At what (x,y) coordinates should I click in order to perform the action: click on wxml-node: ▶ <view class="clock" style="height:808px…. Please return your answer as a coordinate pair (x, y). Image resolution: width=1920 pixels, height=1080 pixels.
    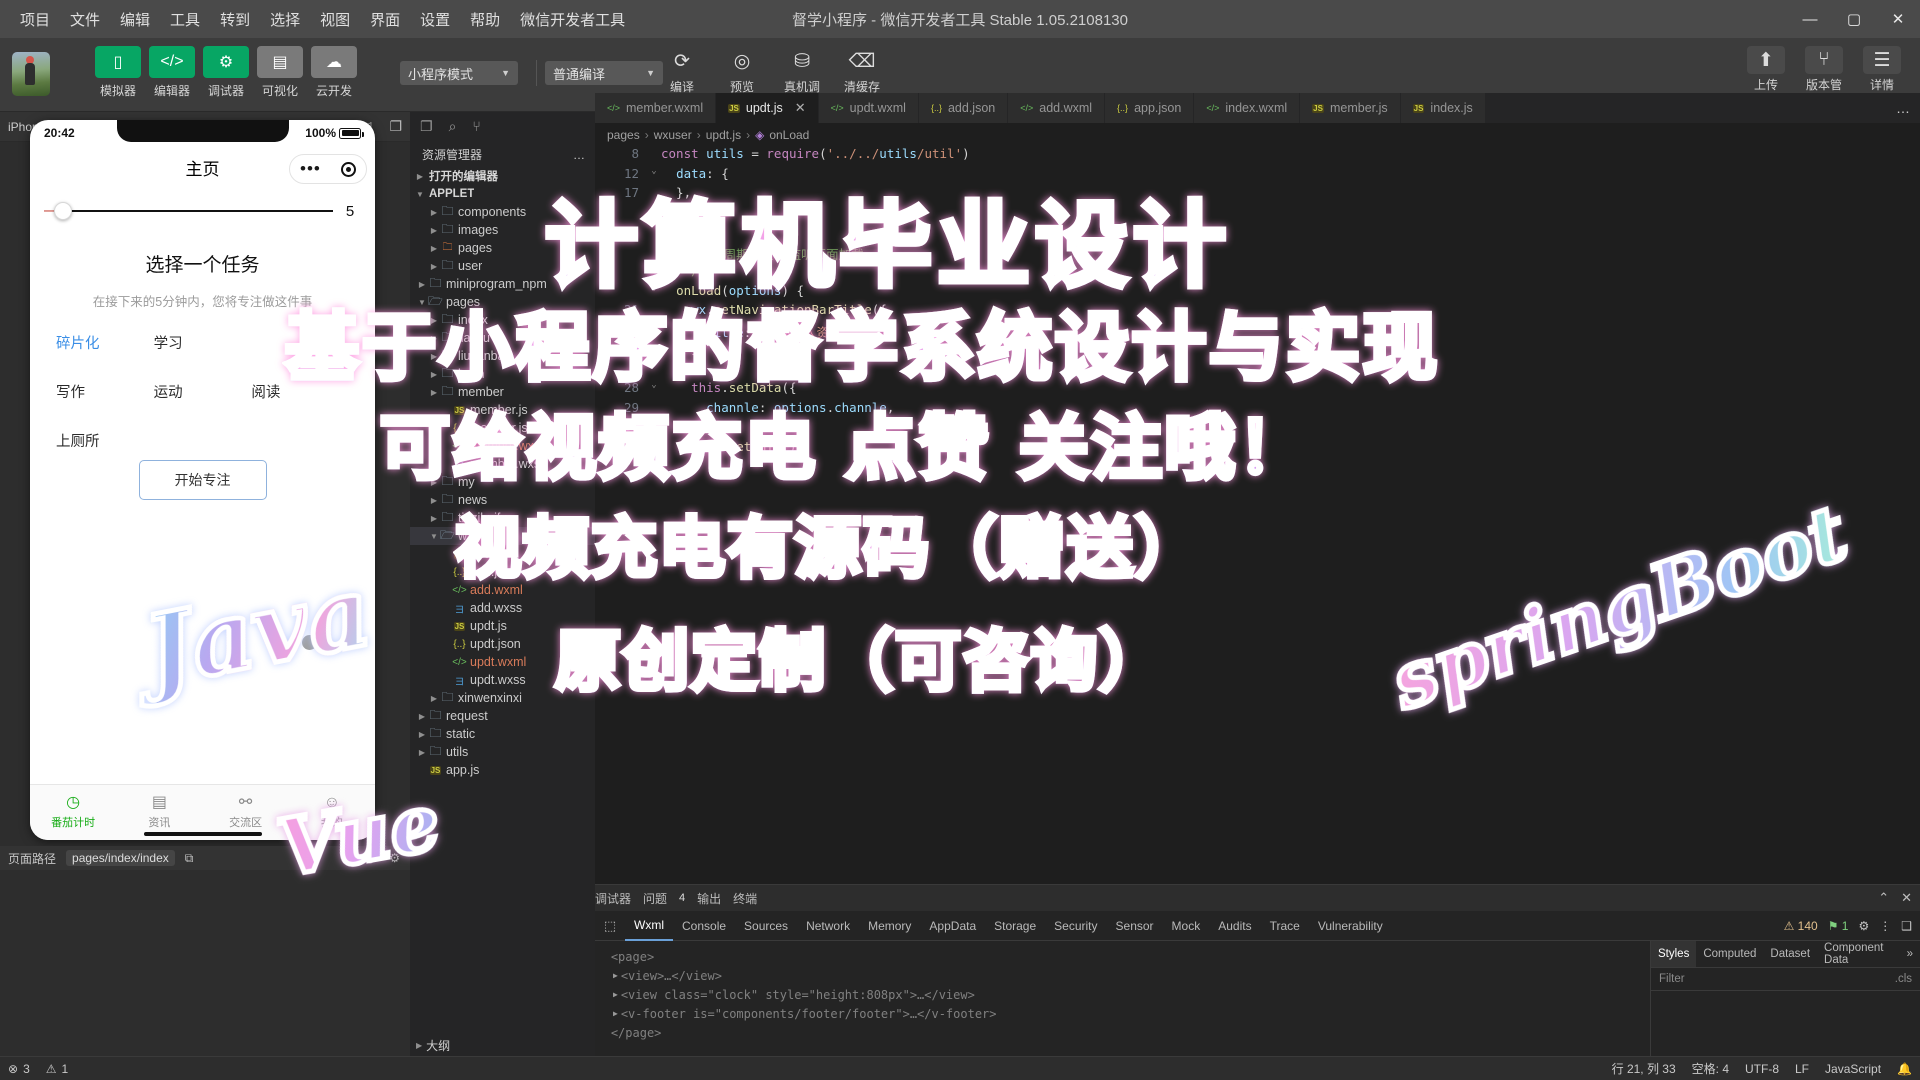
    Looking at the image, I should click on (1122, 994).